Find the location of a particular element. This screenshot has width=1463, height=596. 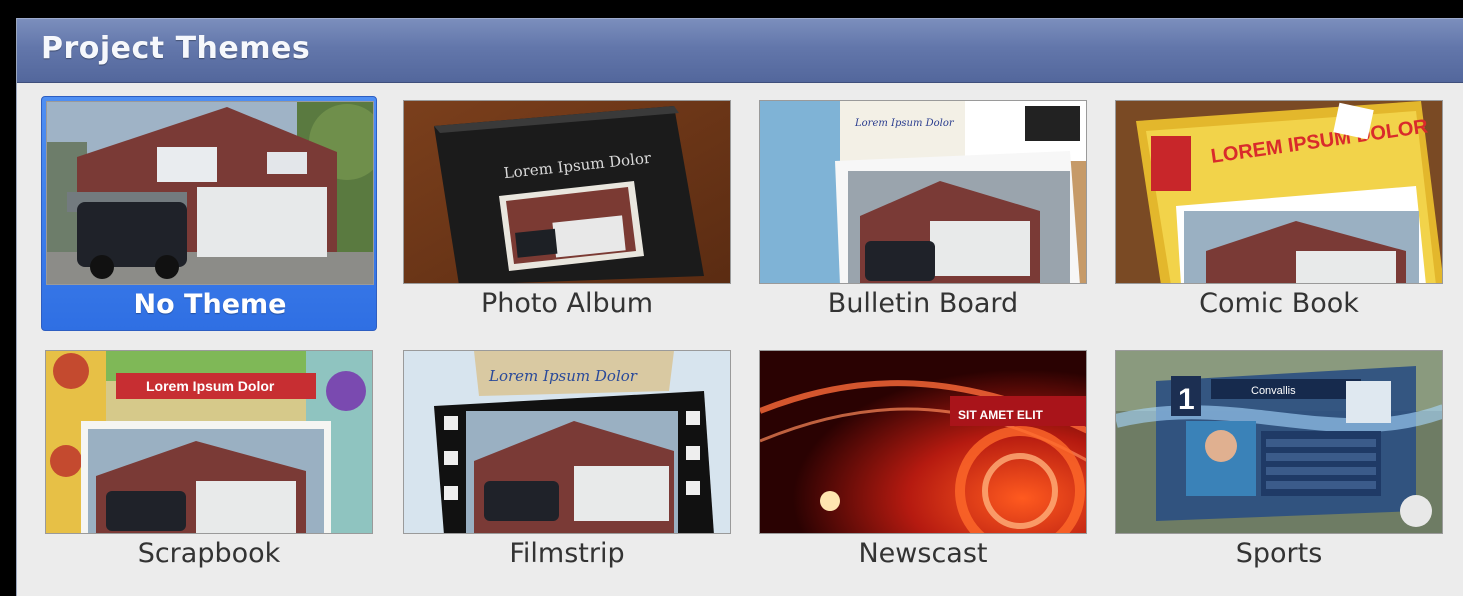

theme-tile-photo-album: Lorem Ipsum Dolor Photo Album is located at coordinates (567, 213).